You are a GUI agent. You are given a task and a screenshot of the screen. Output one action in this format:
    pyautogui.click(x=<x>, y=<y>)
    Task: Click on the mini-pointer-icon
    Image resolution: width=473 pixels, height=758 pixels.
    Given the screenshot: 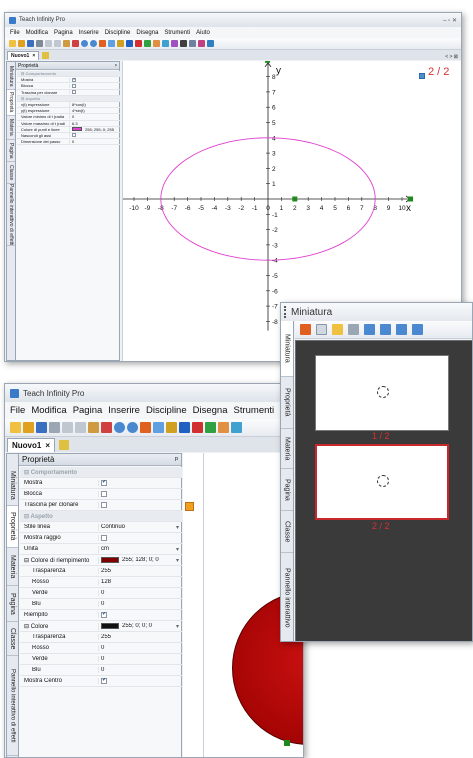 What is the action you would take?
    pyautogui.click(x=305, y=329)
    